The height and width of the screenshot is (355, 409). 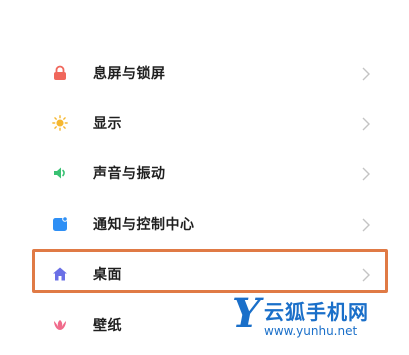 I want to click on watermark-logo: Y, so click(x=246, y=313).